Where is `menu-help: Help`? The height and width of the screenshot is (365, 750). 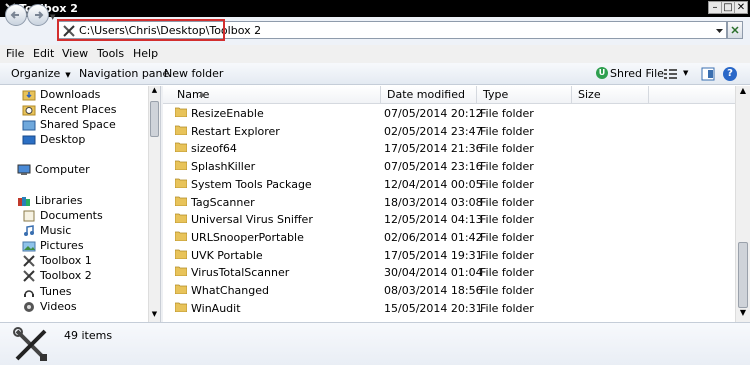
menu-help: Help is located at coordinates (145, 53).